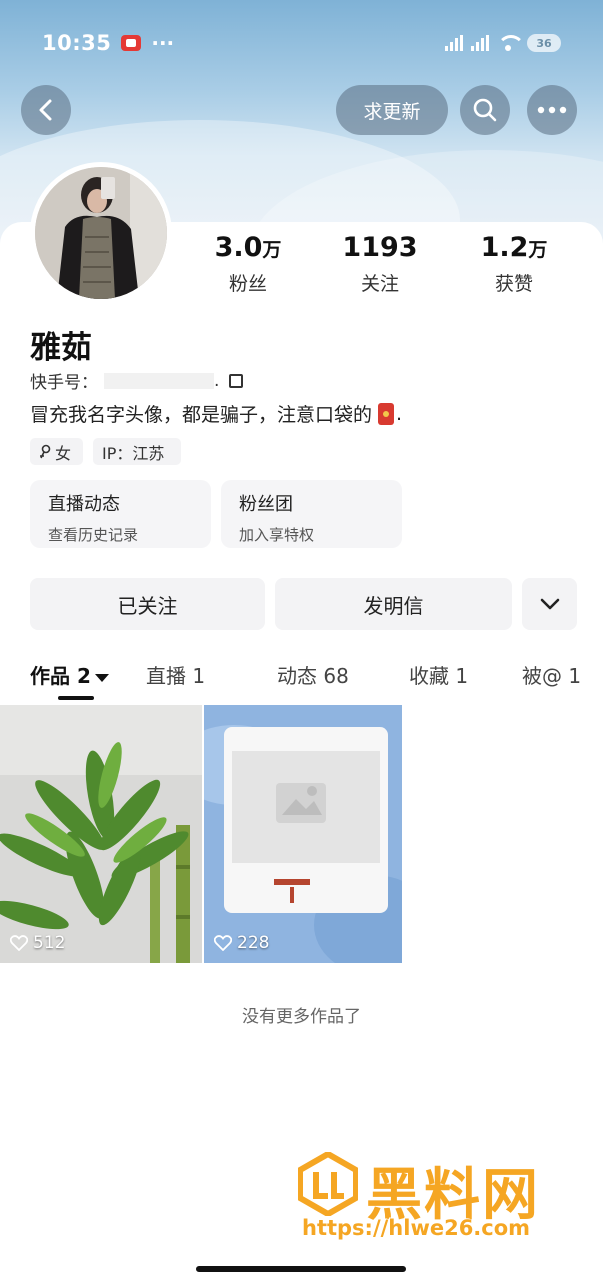  Describe the element at coordinates (77, 43) in the screenshot. I see `status-time: 10:35` at that location.